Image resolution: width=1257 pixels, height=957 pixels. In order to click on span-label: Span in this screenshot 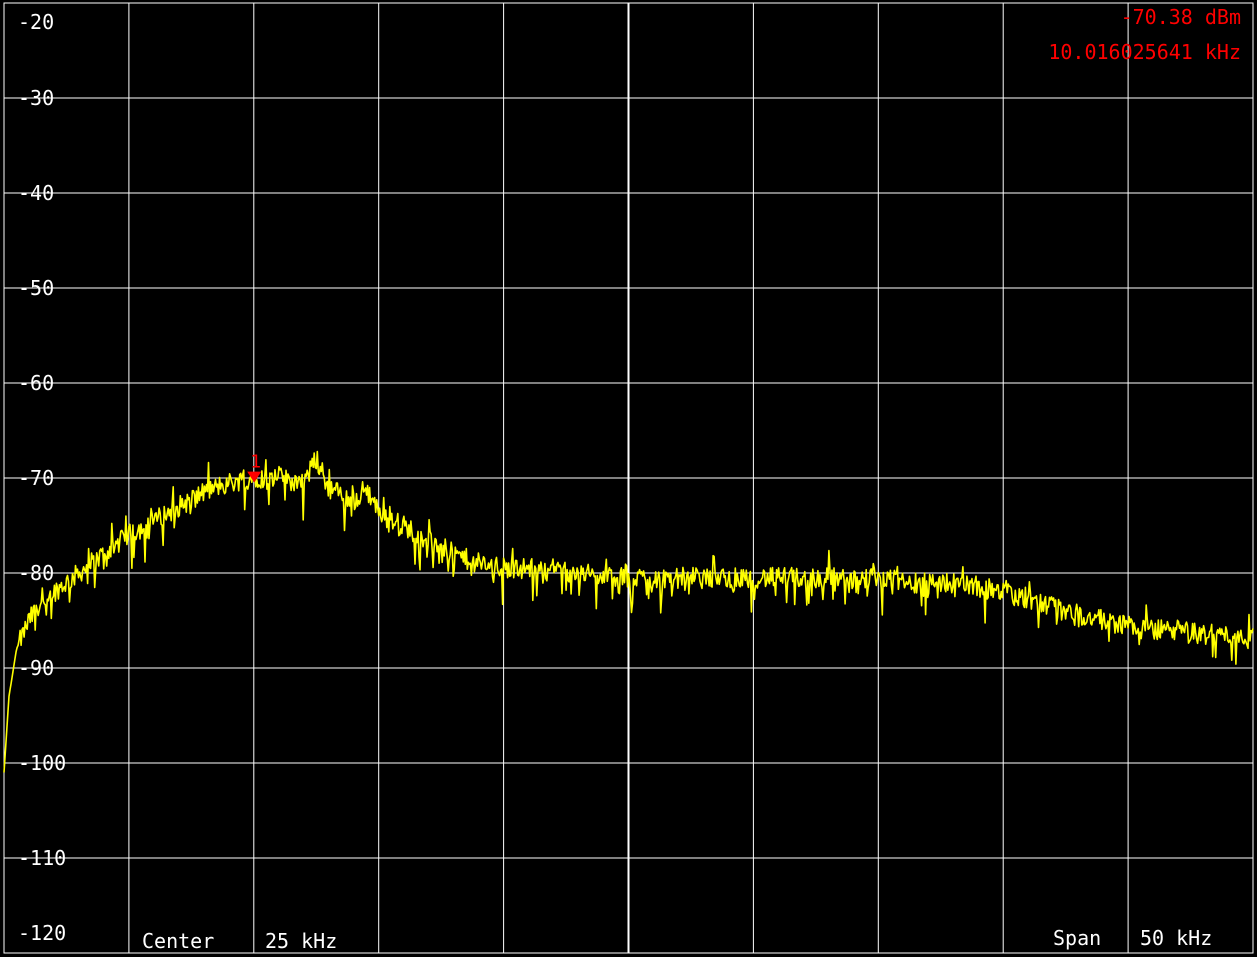, I will do `click(1077, 938)`.